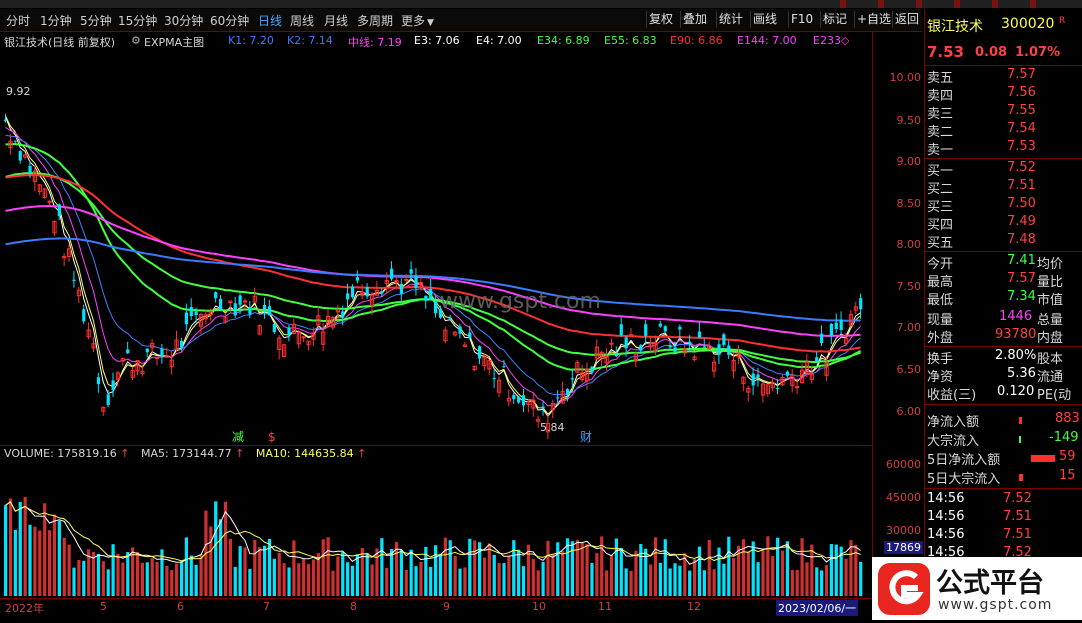 This screenshot has width=1082, height=623. What do you see at coordinates (1021, 110) in the screenshot?
I see `ask-price: 7.55` at bounding box center [1021, 110].